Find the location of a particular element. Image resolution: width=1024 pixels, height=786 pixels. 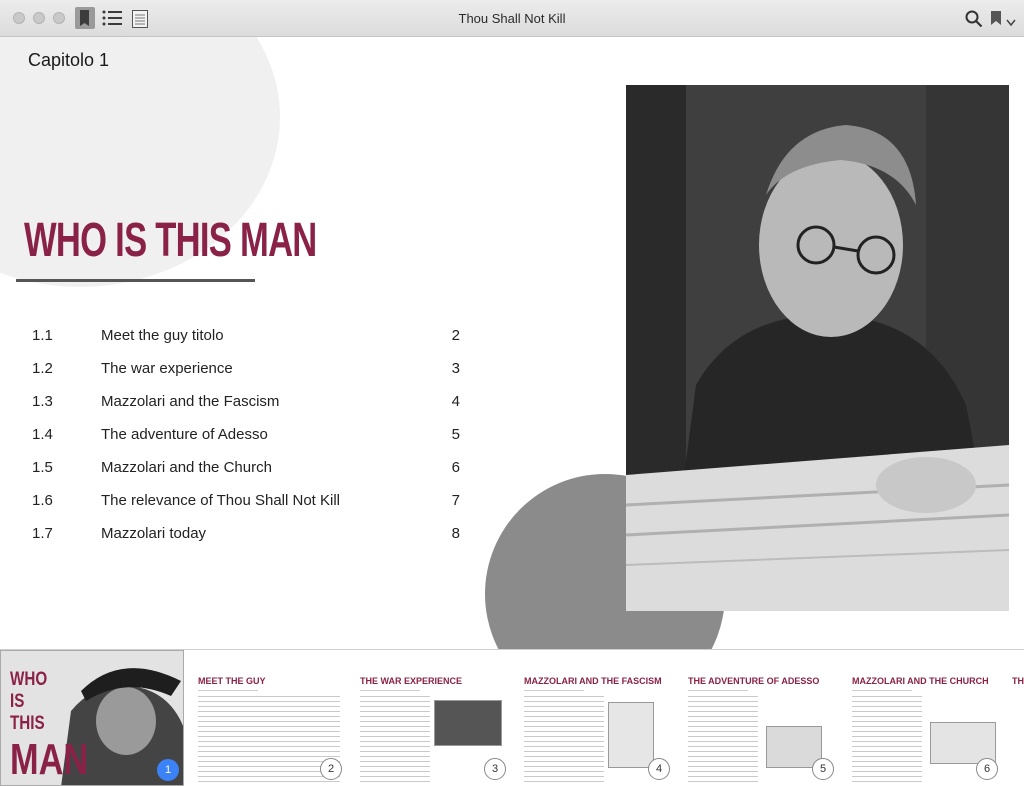

toc-list-icon is located at coordinates (112, 20).